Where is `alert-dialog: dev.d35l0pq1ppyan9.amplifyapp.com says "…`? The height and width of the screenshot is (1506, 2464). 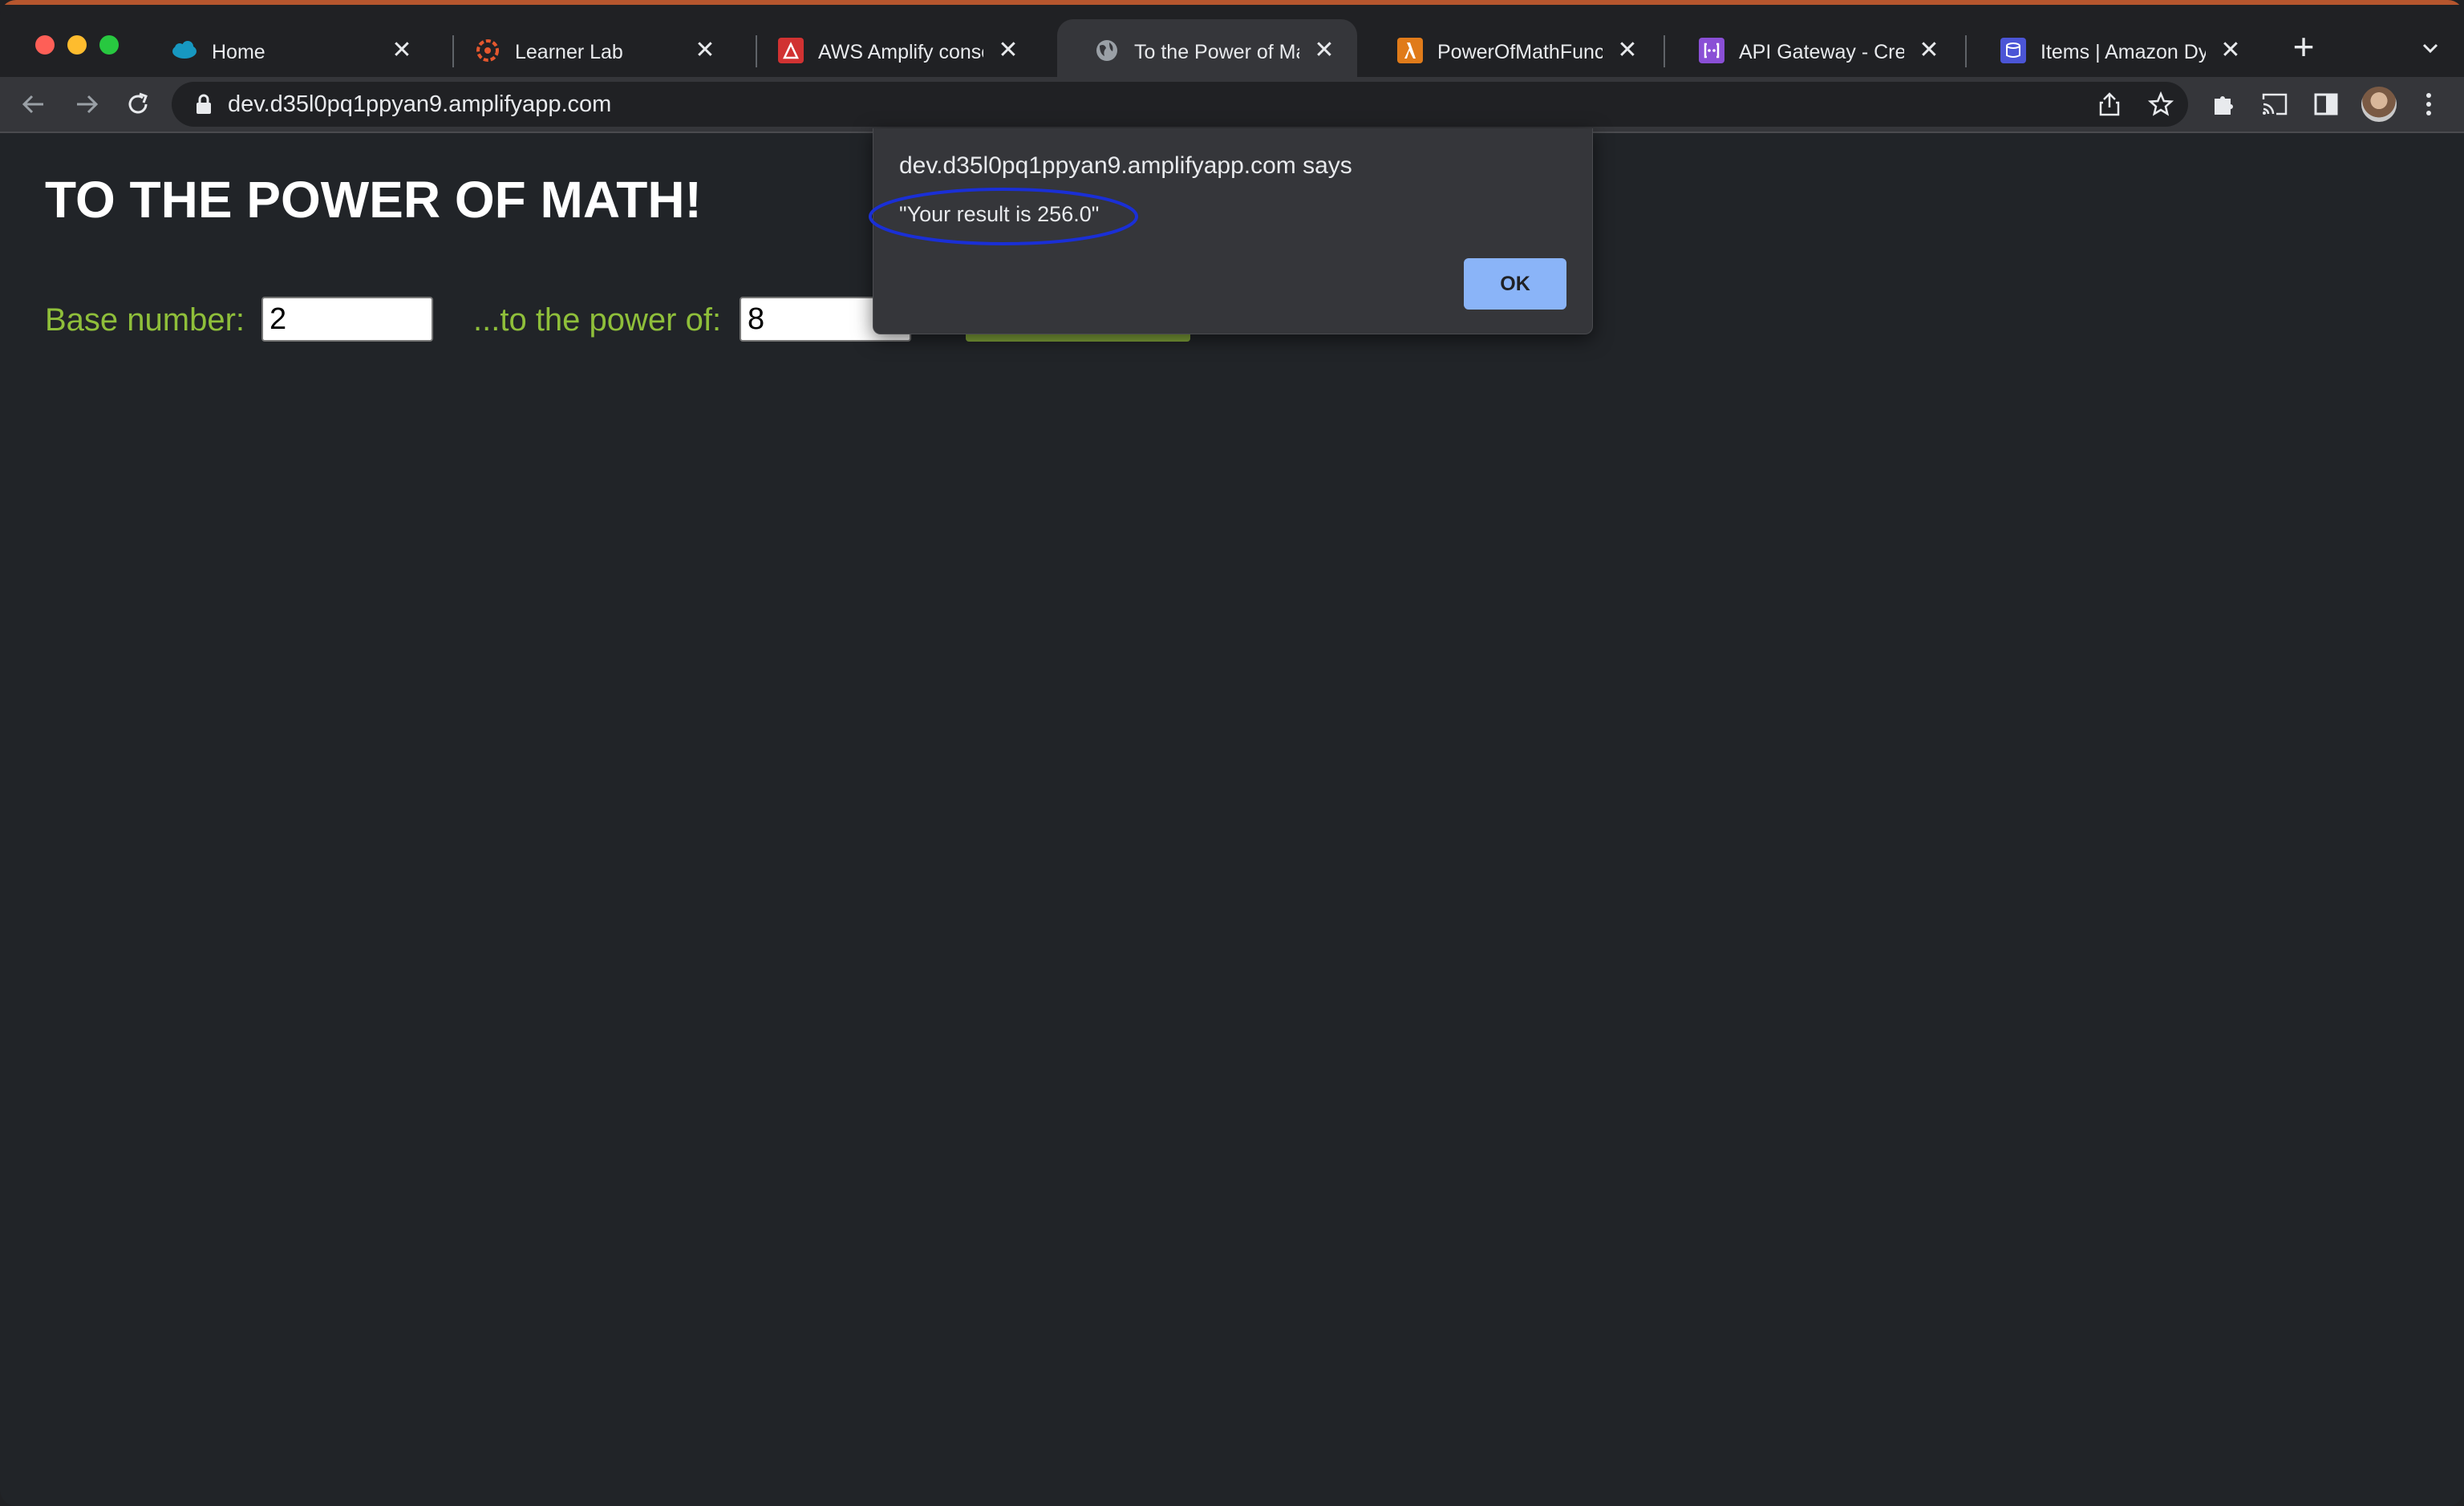 alert-dialog: dev.d35l0pq1ppyan9.amplifyapp.com says "… is located at coordinates (1231, 231).